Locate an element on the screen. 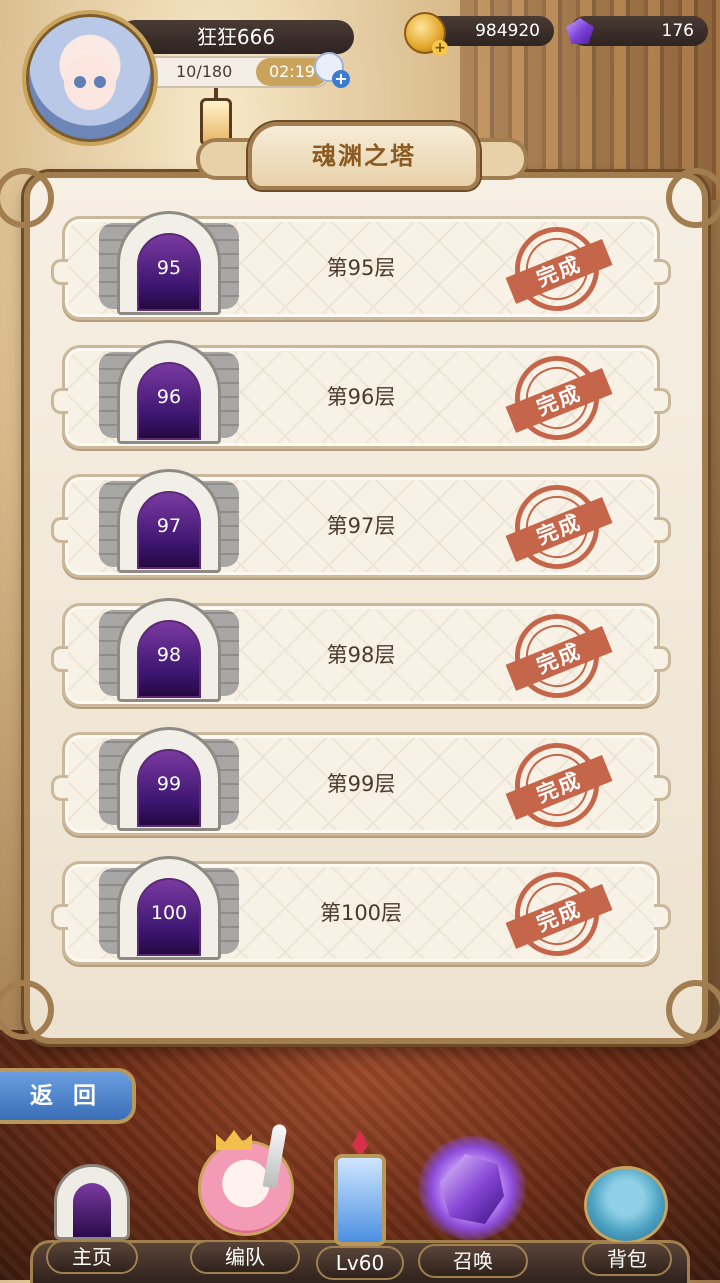 Image resolution: width=720 pixels, height=1283 pixels. energy-count: 10/180 is located at coordinates (204, 71).